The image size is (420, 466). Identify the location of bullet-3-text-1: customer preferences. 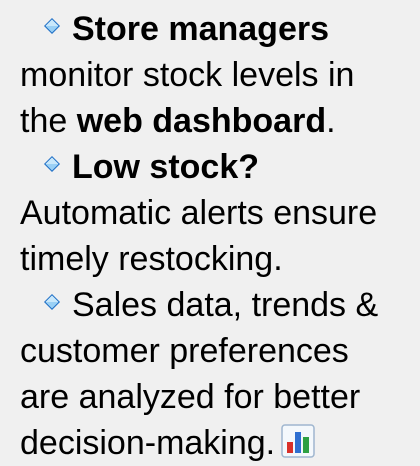
(184, 351).